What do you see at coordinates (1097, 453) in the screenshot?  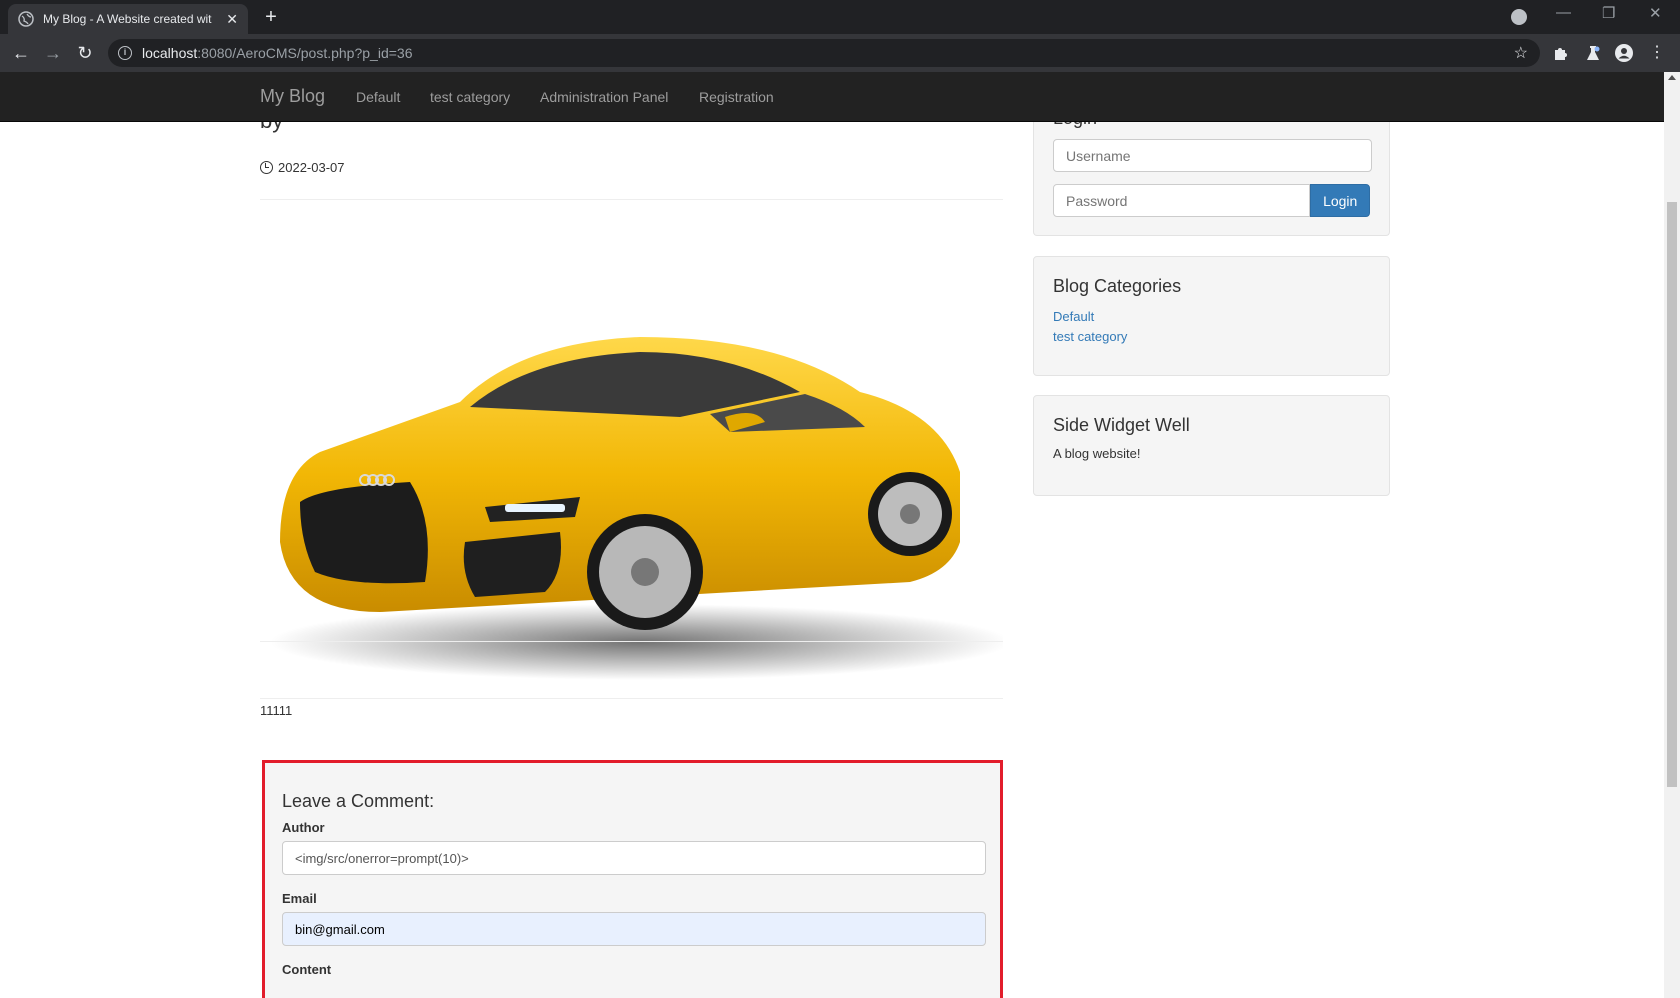 I see `side-widget-text: A blog website!` at bounding box center [1097, 453].